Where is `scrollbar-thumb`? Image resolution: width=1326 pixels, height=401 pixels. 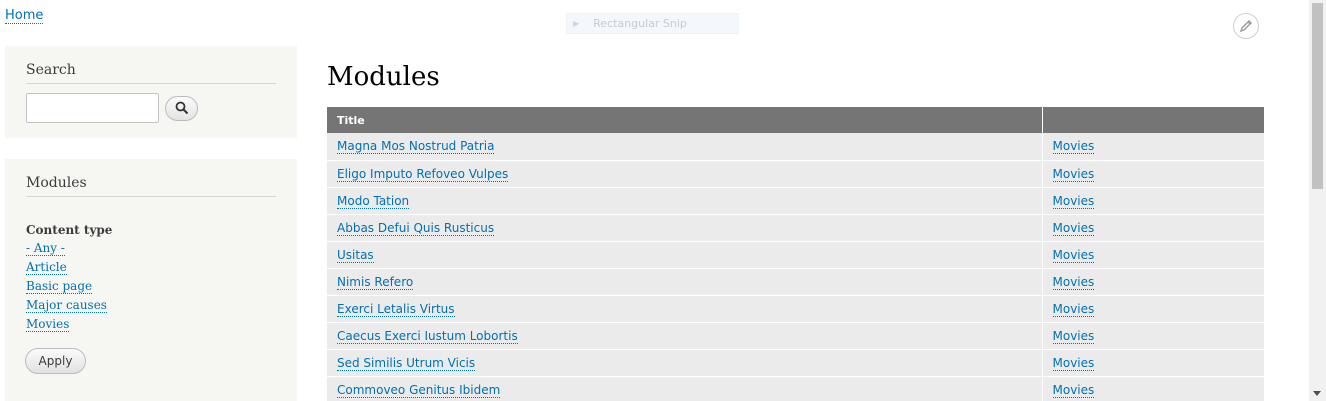 scrollbar-thumb is located at coordinates (1317, 96).